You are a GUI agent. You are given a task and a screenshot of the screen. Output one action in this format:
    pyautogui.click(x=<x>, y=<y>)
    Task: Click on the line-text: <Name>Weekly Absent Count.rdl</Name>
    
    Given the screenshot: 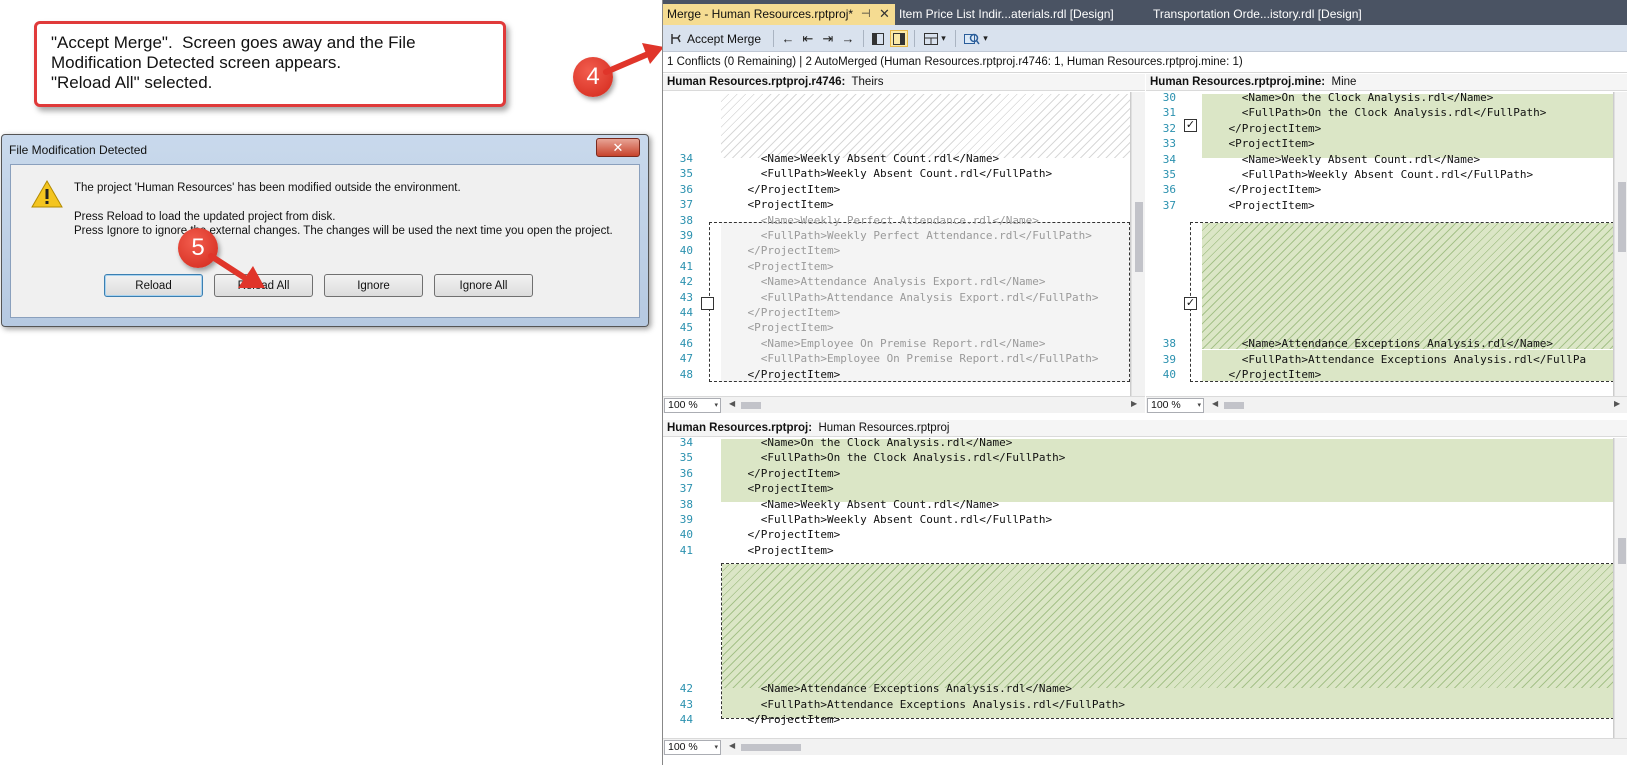 What is the action you would take?
    pyautogui.click(x=860, y=158)
    